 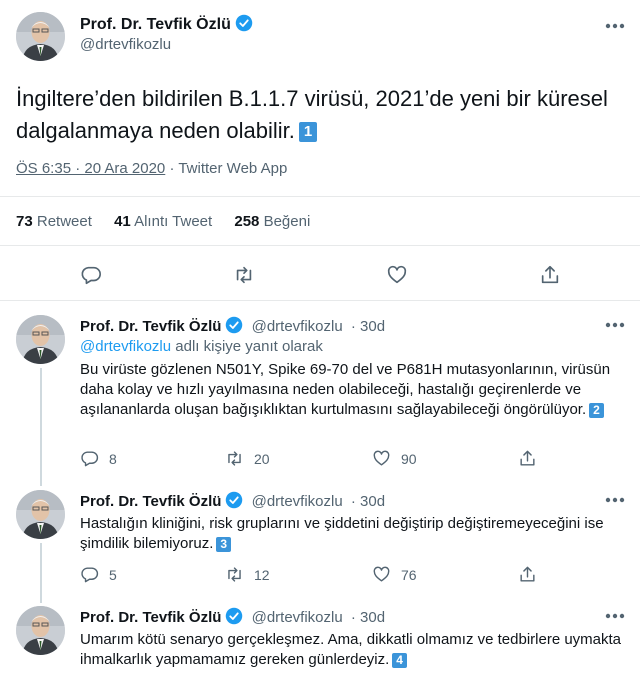 I want to click on likes-count: 258, so click(x=247, y=221).